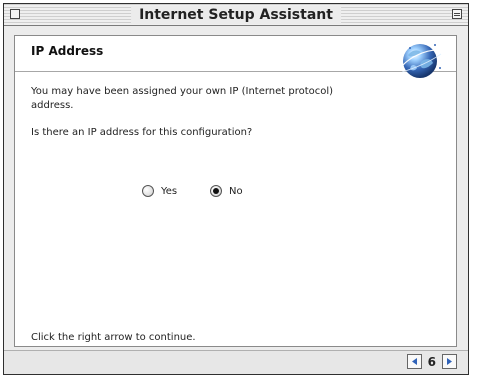 The height and width of the screenshot is (381, 477). Describe the element at coordinates (226, 191) in the screenshot. I see `no-radio-option: No` at that location.